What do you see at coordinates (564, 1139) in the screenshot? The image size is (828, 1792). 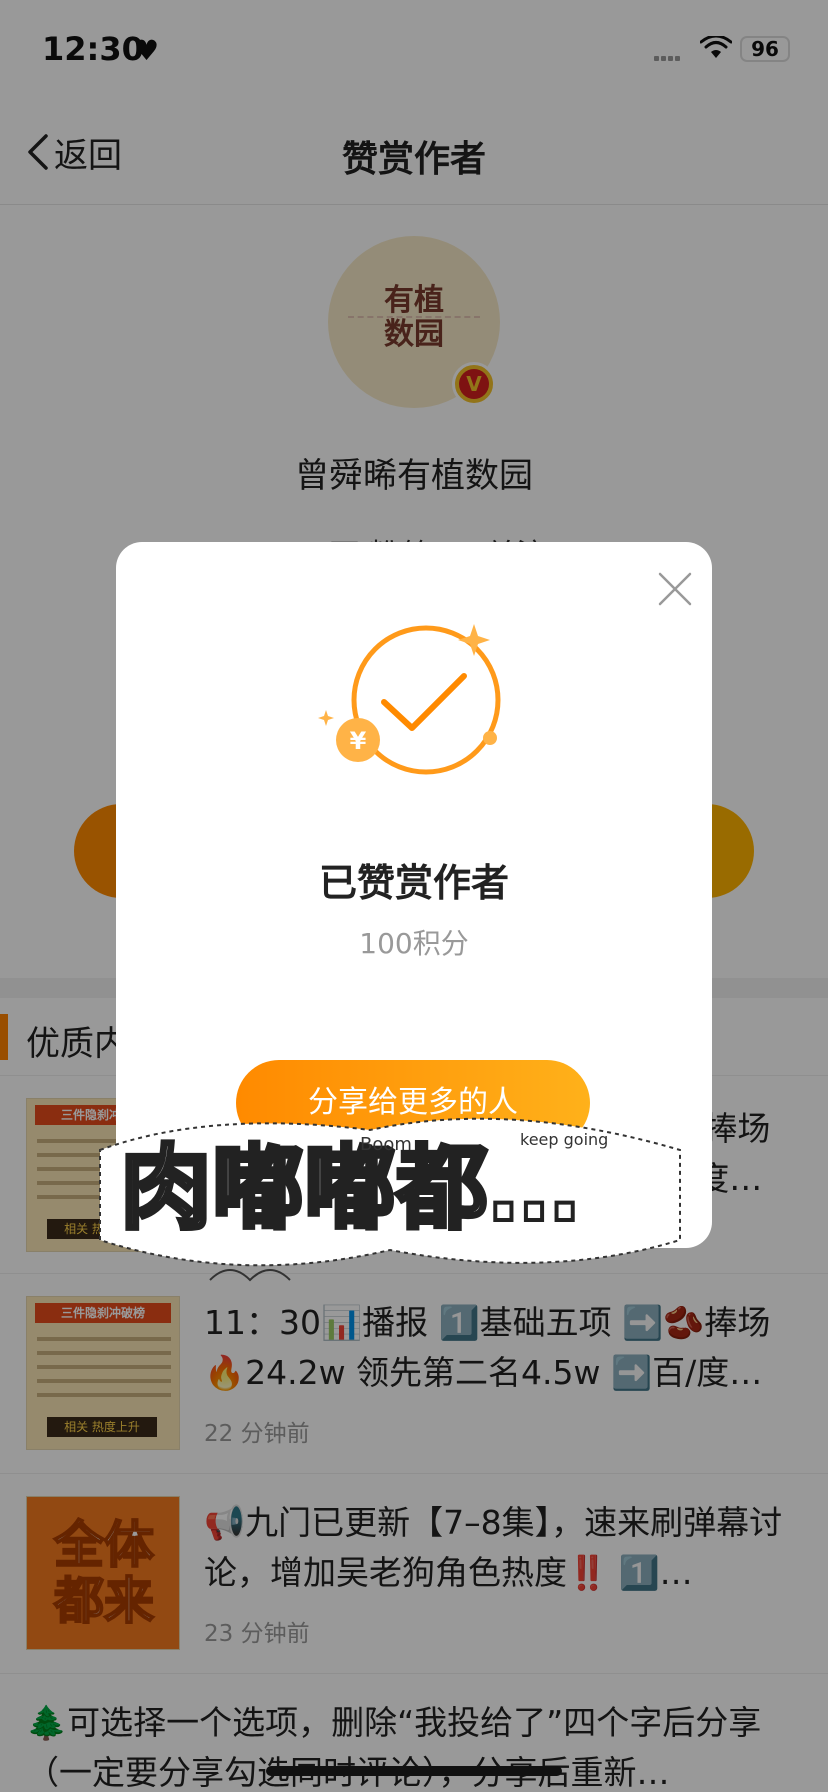 I see `sticker-small-text: keep going` at bounding box center [564, 1139].